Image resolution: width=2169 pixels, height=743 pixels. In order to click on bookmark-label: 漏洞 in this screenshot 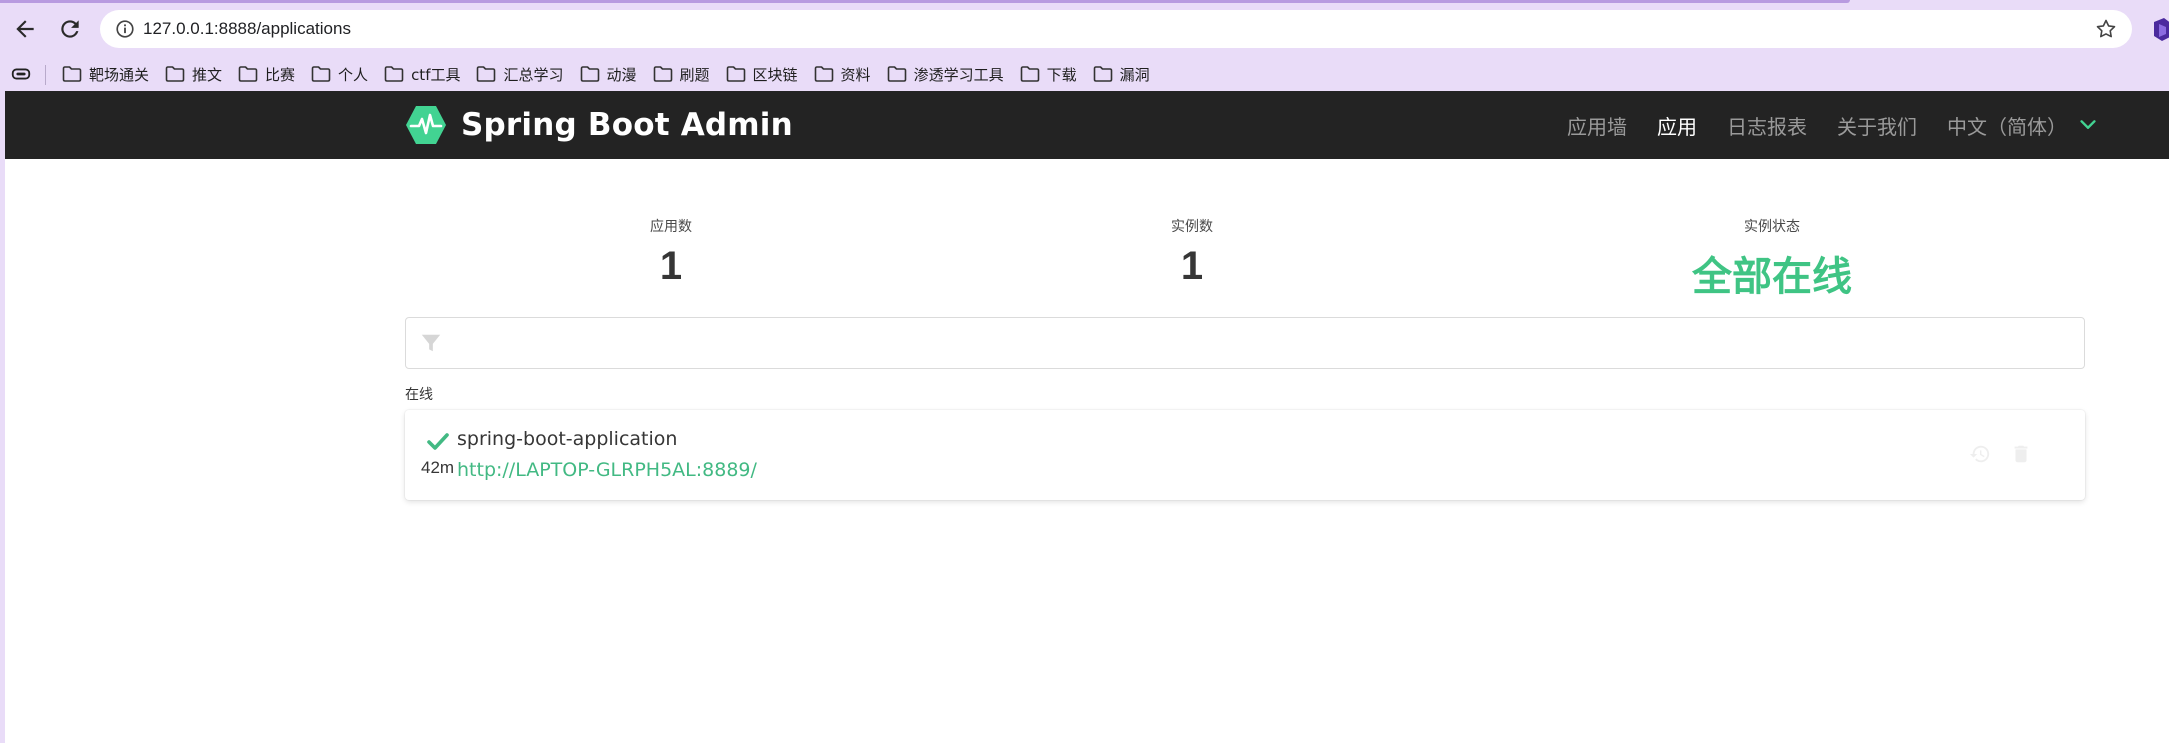, I will do `click(1134, 74)`.